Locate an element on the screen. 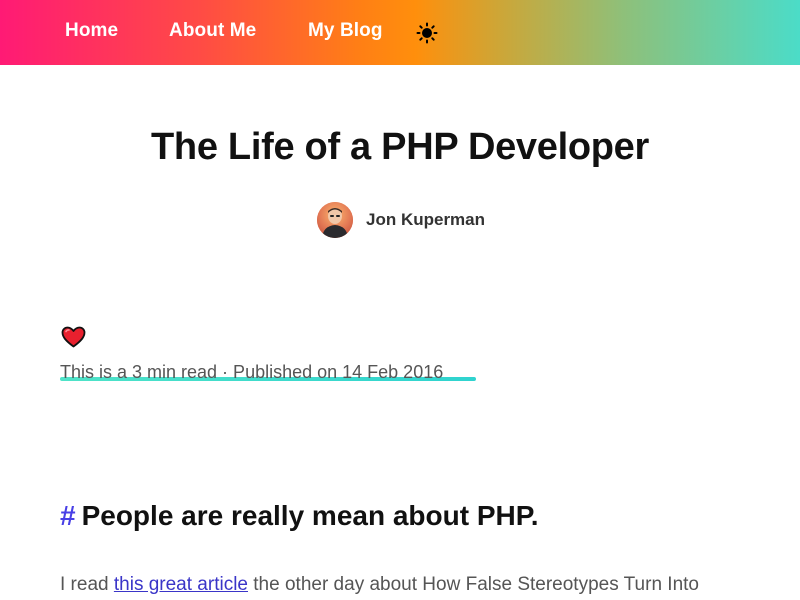  section-heading-text: People are really mean about PHP. is located at coordinates (310, 515).